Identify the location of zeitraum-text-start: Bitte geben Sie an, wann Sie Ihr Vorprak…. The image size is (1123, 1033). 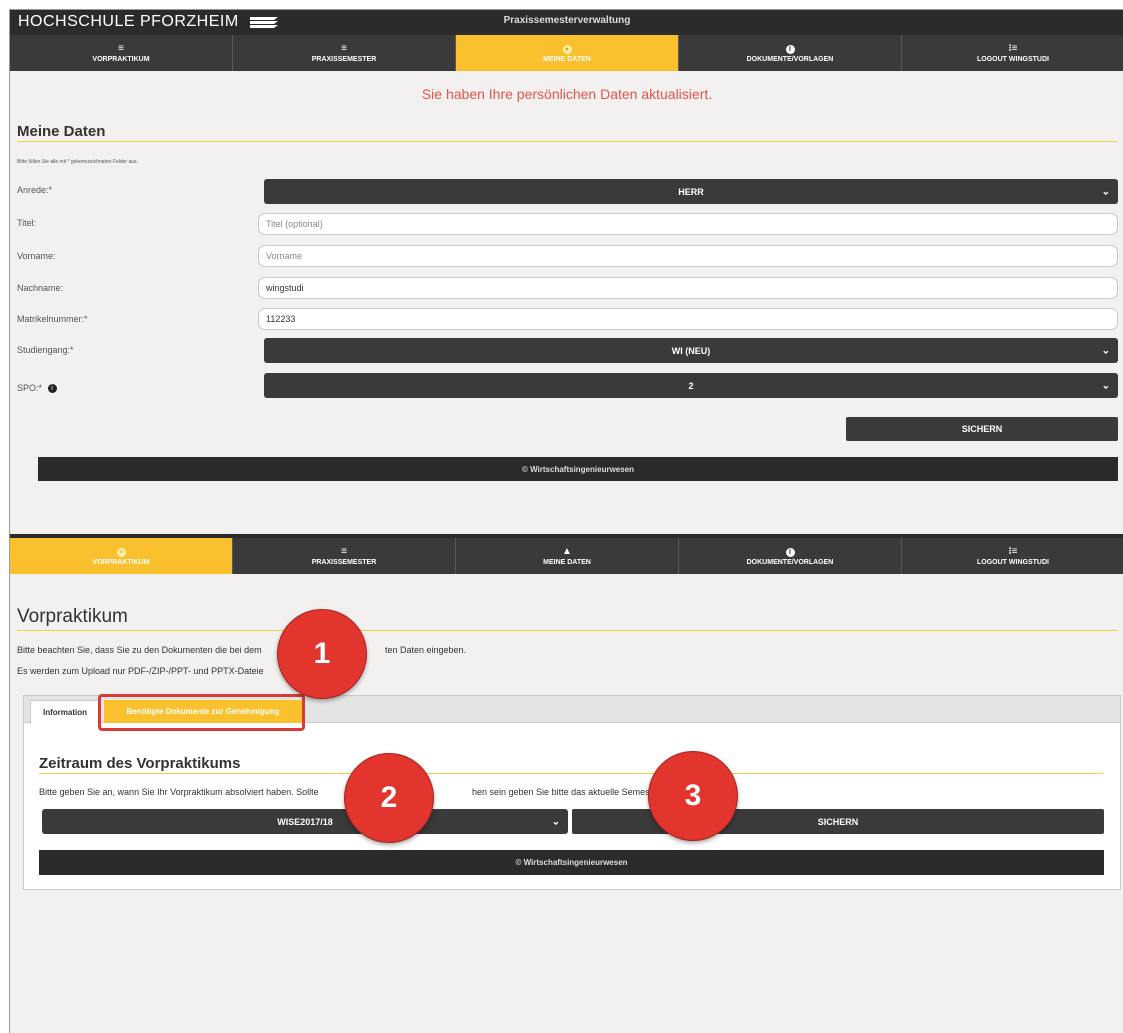
(179, 792).